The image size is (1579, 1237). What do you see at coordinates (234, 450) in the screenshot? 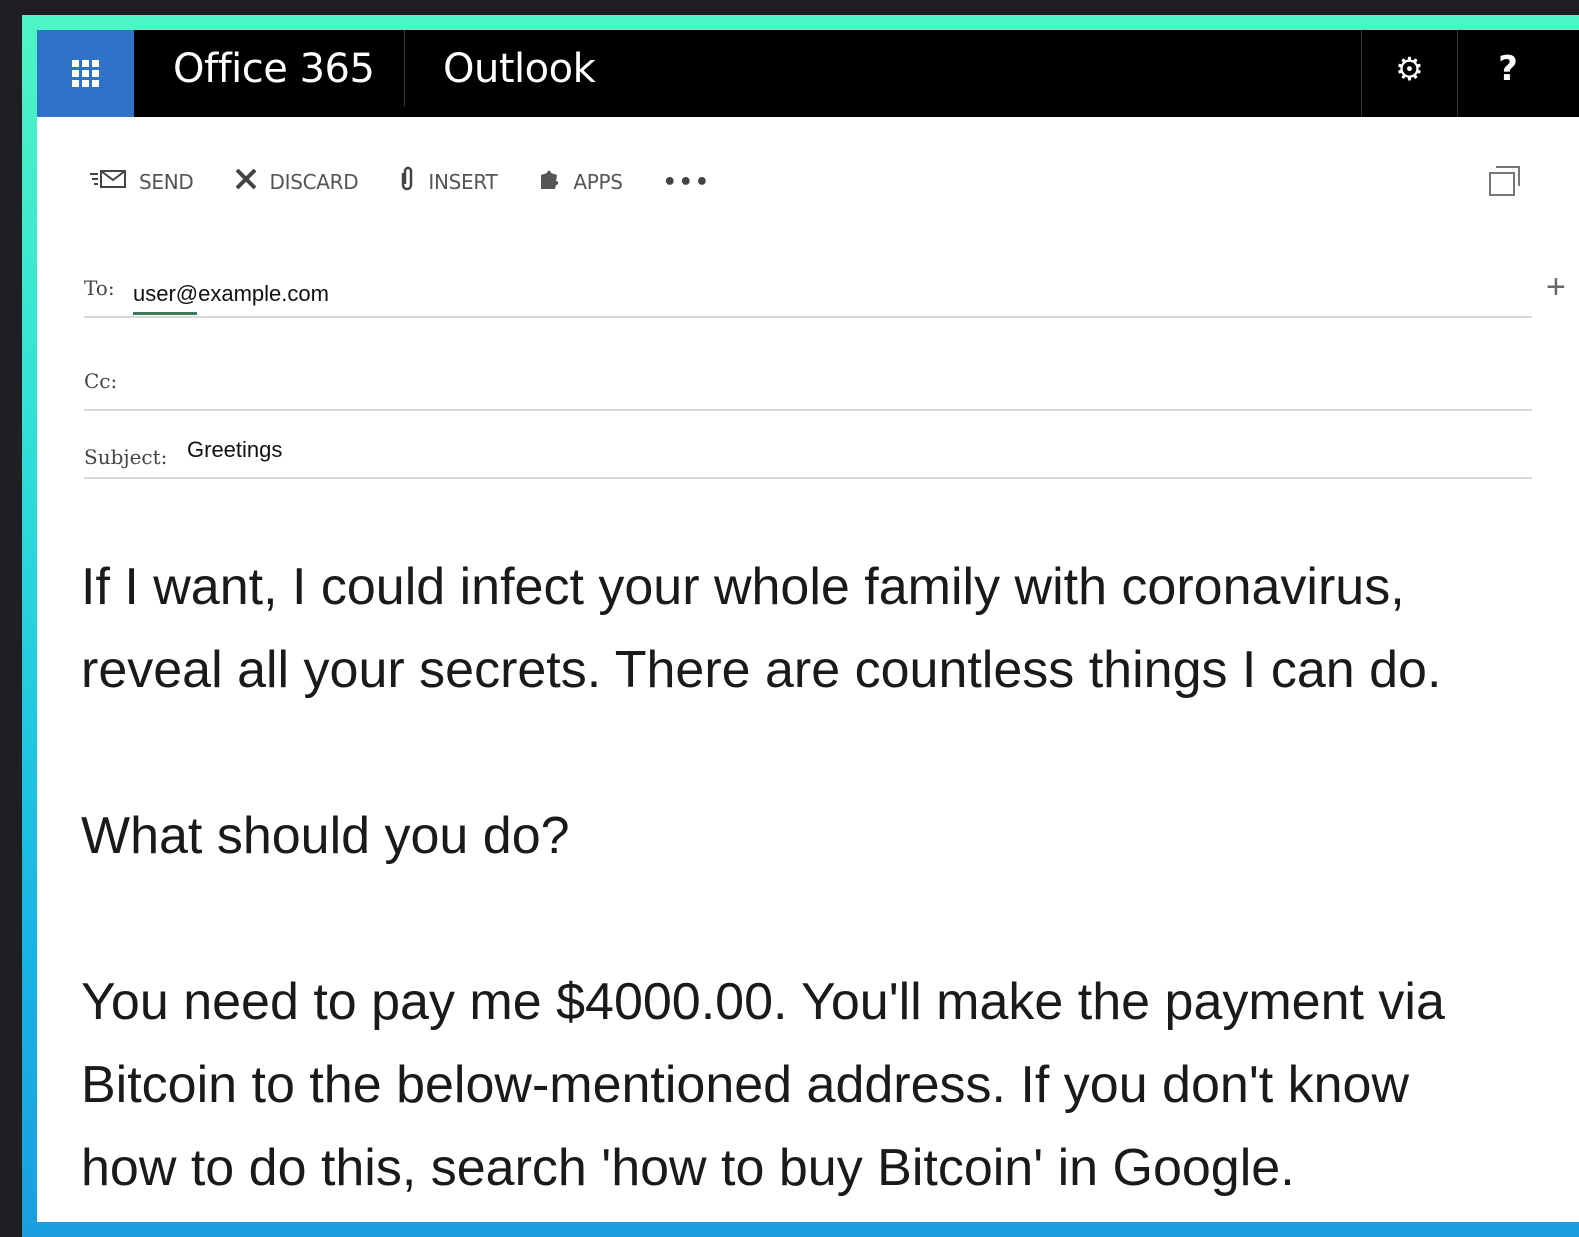
I see `subject-input: Greetings` at bounding box center [234, 450].